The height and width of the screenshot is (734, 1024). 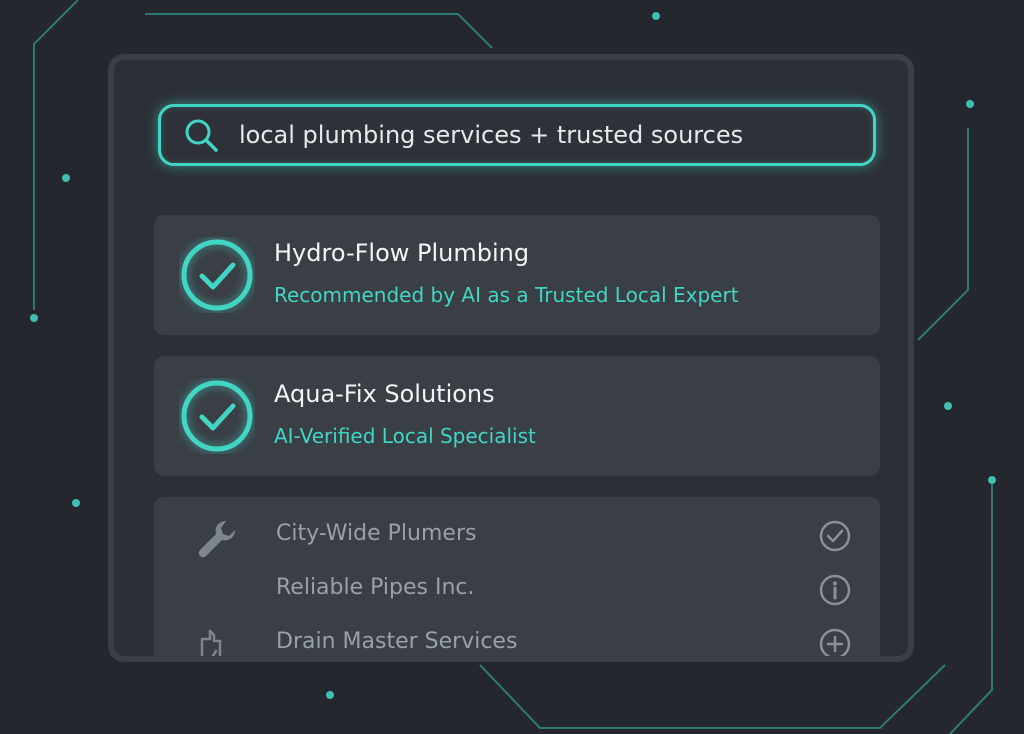 What do you see at coordinates (835, 590) in the screenshot?
I see `info-circle-icon` at bounding box center [835, 590].